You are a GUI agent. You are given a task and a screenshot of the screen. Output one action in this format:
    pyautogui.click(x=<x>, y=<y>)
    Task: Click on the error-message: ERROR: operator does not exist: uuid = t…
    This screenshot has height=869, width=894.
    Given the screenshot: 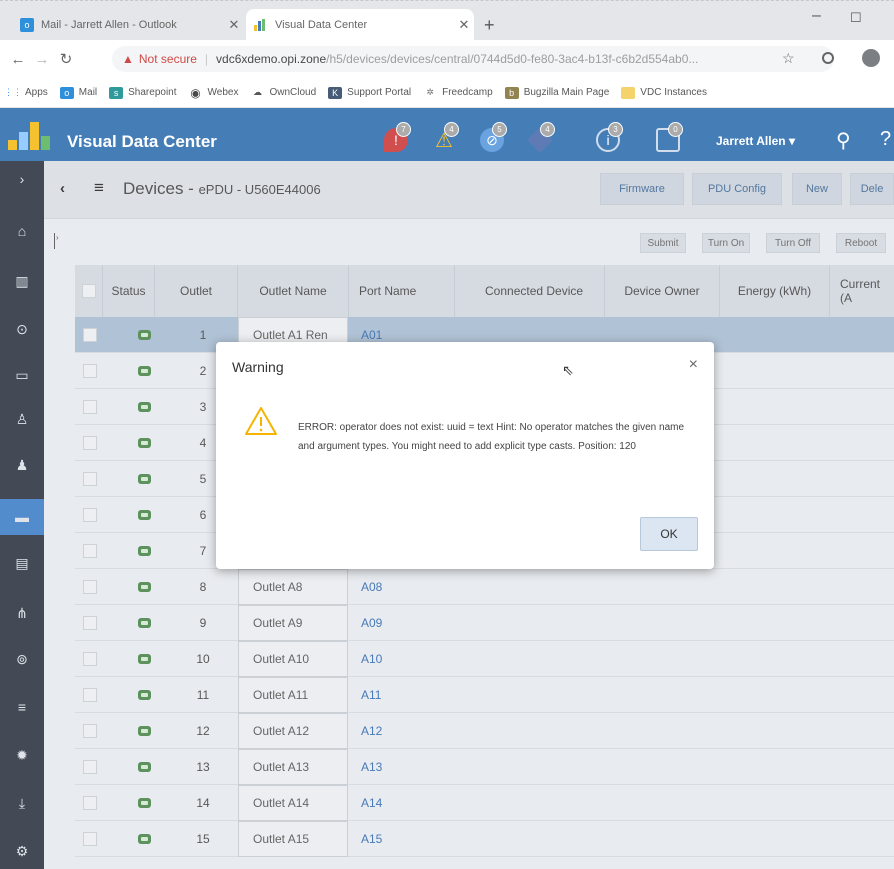 What is the action you would take?
    pyautogui.click(x=491, y=437)
    